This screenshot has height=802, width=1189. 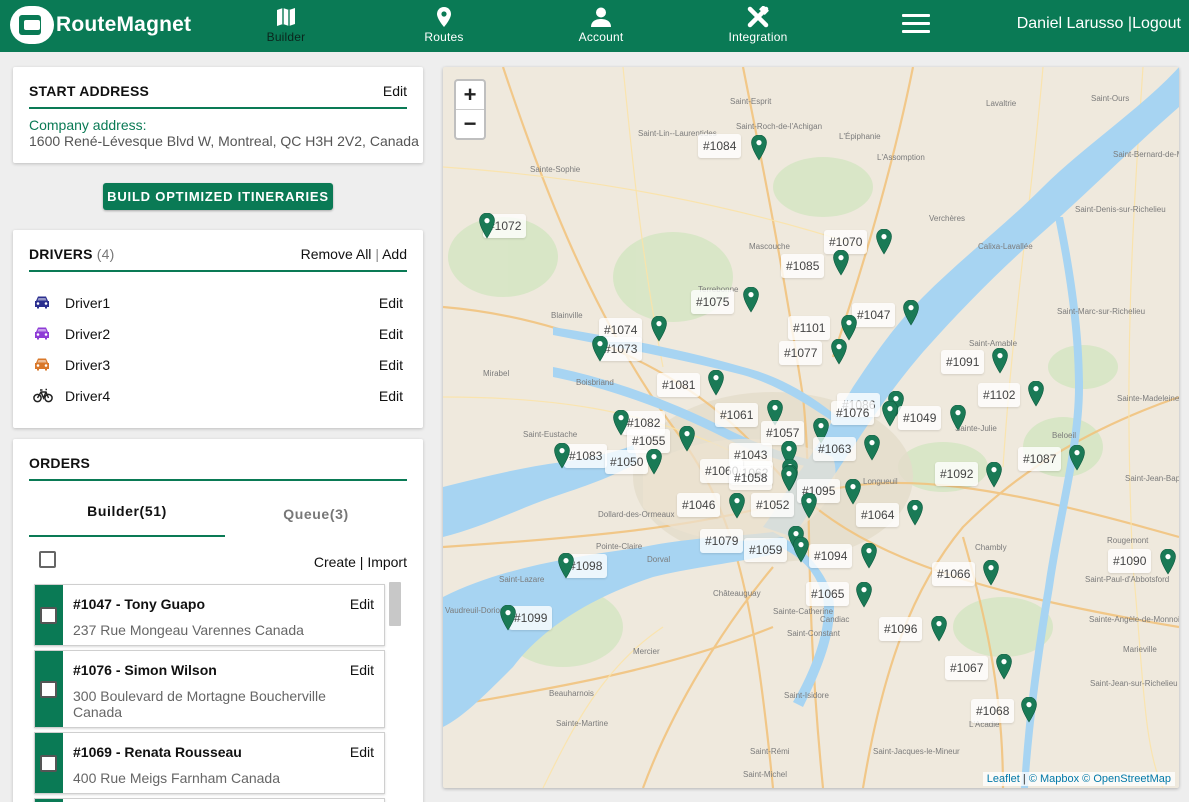 I want to click on leaflet-link: Leaflet, so click(x=1003, y=779).